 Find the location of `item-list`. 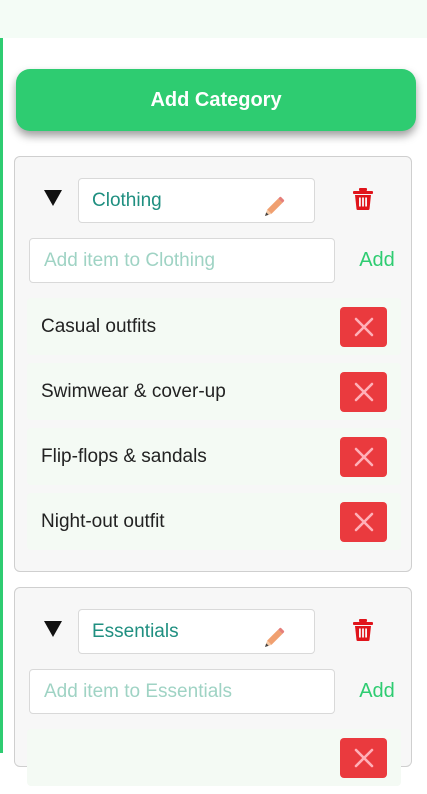

item-list is located at coordinates (214, 761).